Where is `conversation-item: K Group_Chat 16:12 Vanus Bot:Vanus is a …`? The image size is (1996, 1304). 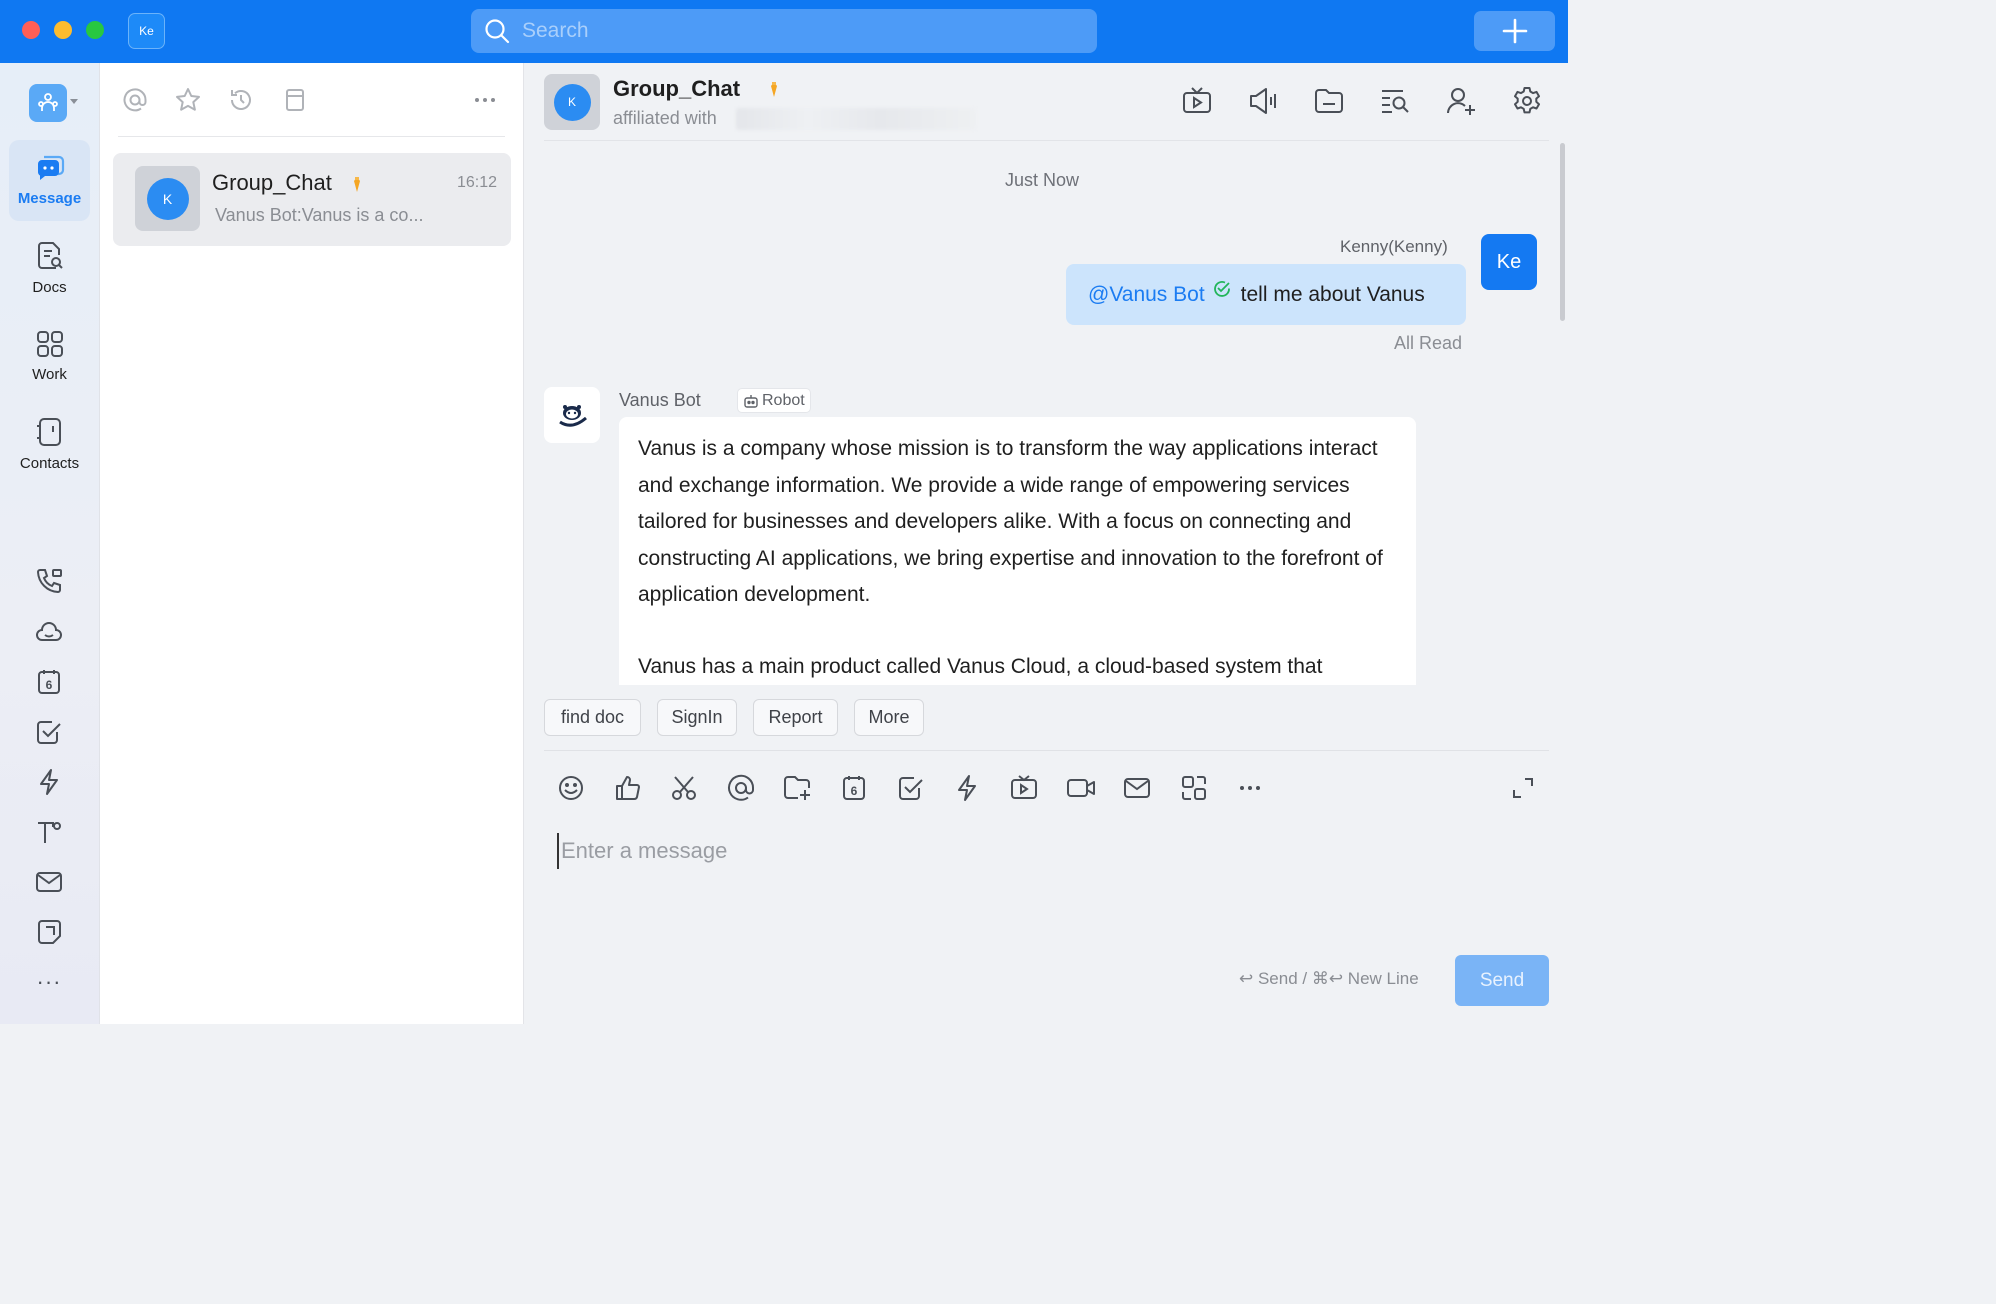 conversation-item: K Group_Chat 16:12 Vanus Bot:Vanus is a … is located at coordinates (312, 199).